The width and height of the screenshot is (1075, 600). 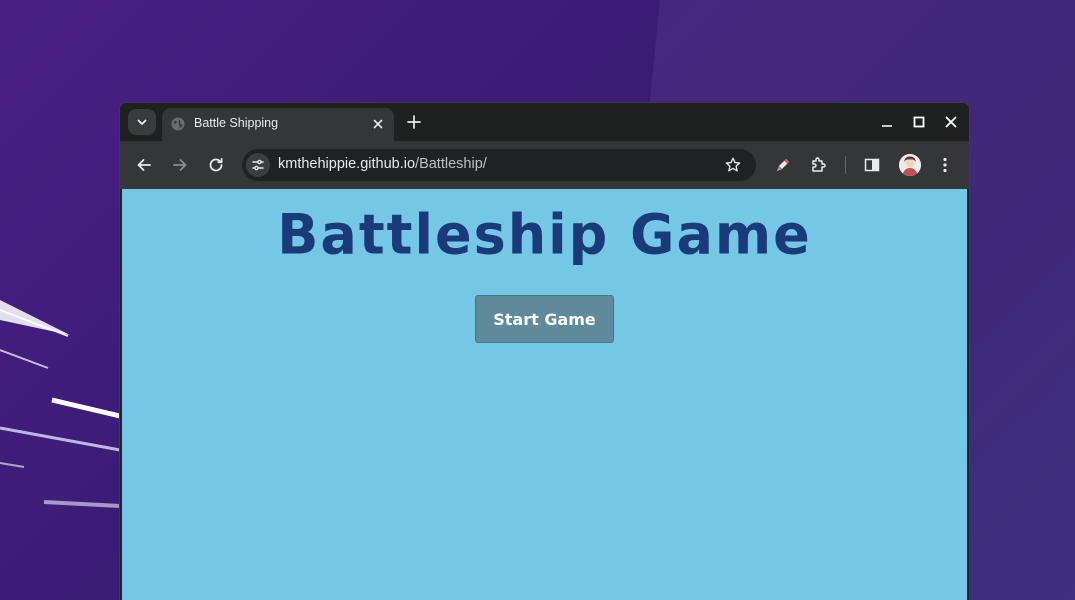 What do you see at coordinates (951, 122) in the screenshot?
I see `close-window-icon` at bounding box center [951, 122].